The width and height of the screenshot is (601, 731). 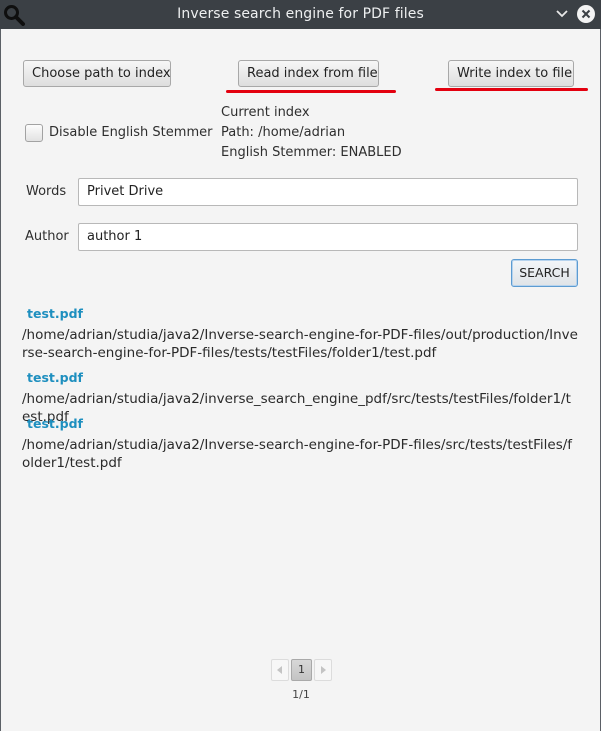 I want to click on chevron-down-icon, so click(x=562, y=16).